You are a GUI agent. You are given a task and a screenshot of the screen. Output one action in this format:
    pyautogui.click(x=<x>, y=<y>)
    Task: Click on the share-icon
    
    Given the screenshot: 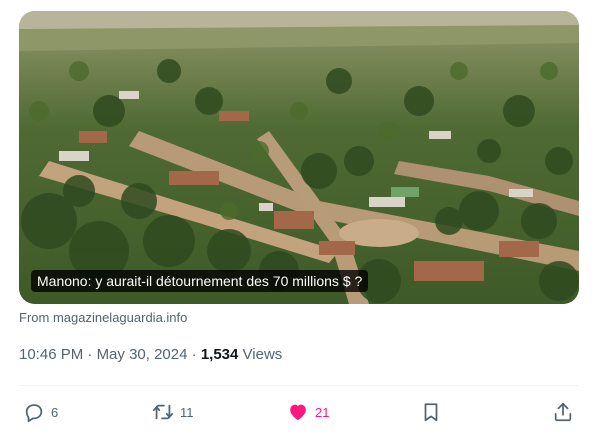 What is the action you would take?
    pyautogui.click(x=563, y=412)
    